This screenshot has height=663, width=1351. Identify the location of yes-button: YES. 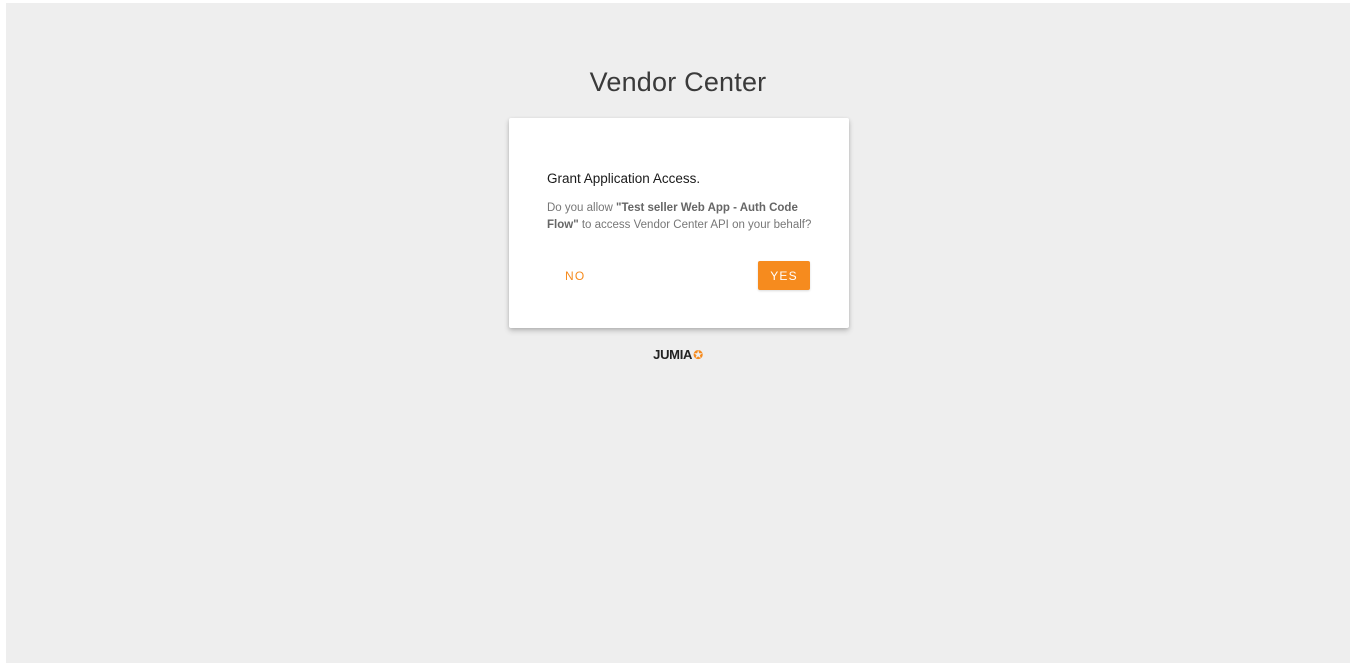
(784, 275).